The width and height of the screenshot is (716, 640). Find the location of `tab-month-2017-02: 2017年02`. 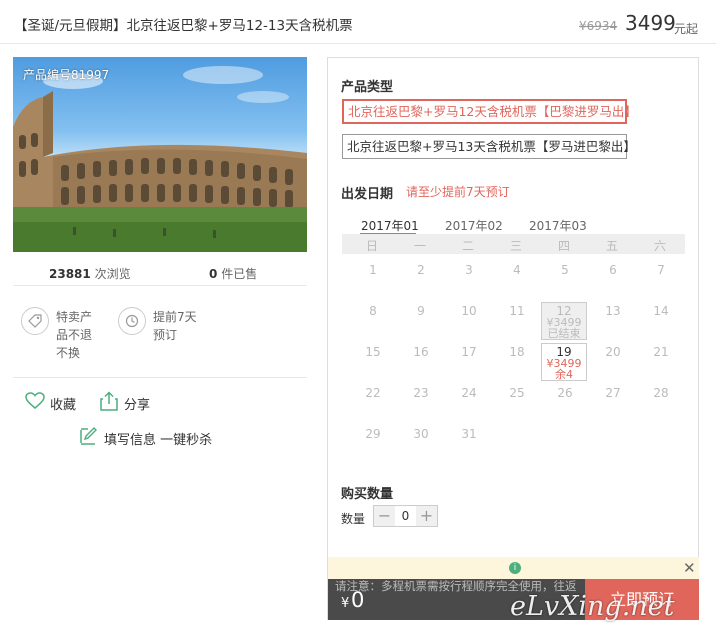

tab-month-2017-02: 2017年02 is located at coordinates (474, 225).